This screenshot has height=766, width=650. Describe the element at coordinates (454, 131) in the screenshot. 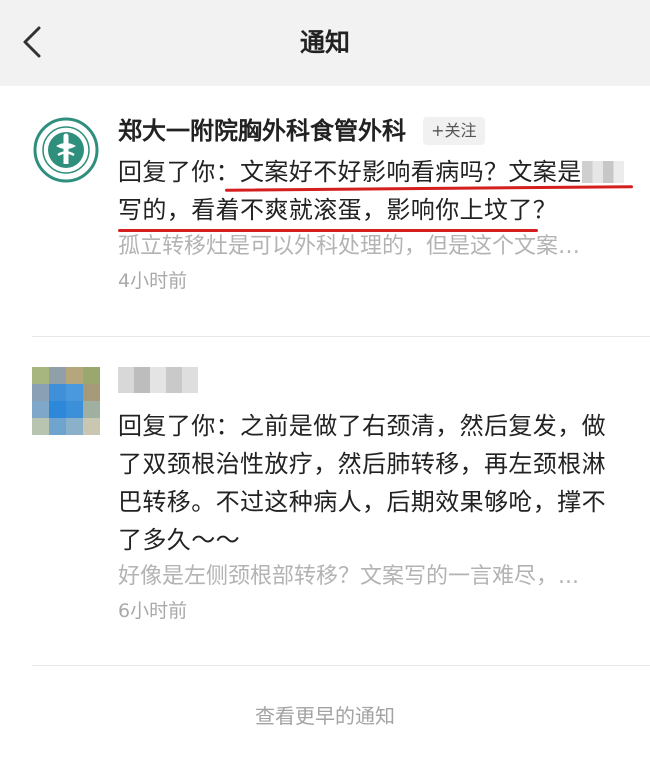

I see `follow-button: +关注` at that location.